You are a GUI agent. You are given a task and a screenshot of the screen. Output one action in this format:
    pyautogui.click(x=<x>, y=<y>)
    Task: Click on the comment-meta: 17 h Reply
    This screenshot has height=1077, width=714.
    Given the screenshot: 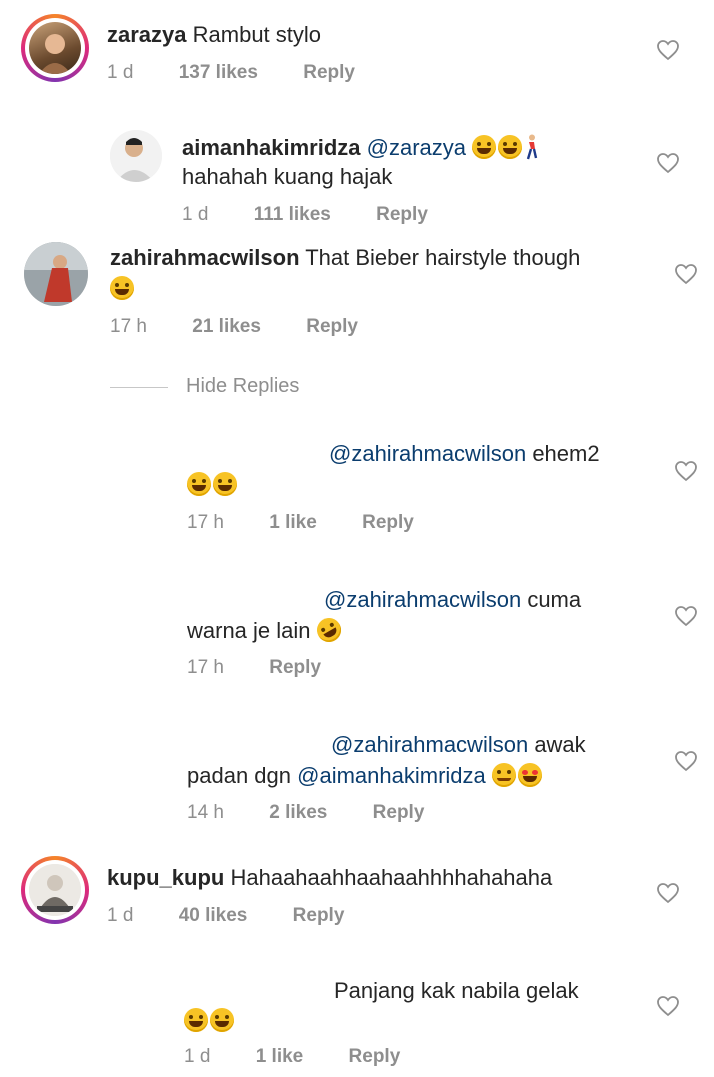 What is the action you would take?
    pyautogui.click(x=274, y=668)
    